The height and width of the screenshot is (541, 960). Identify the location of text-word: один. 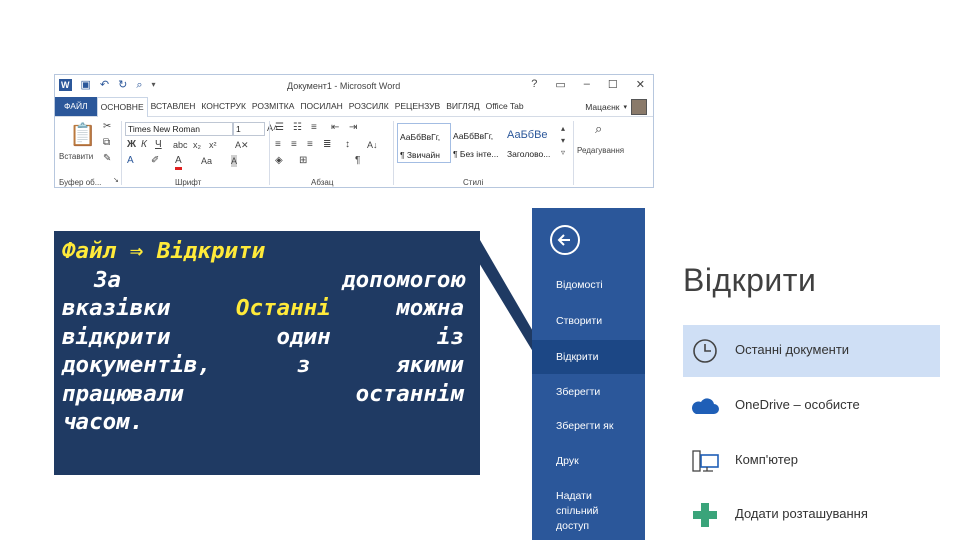
(303, 336).